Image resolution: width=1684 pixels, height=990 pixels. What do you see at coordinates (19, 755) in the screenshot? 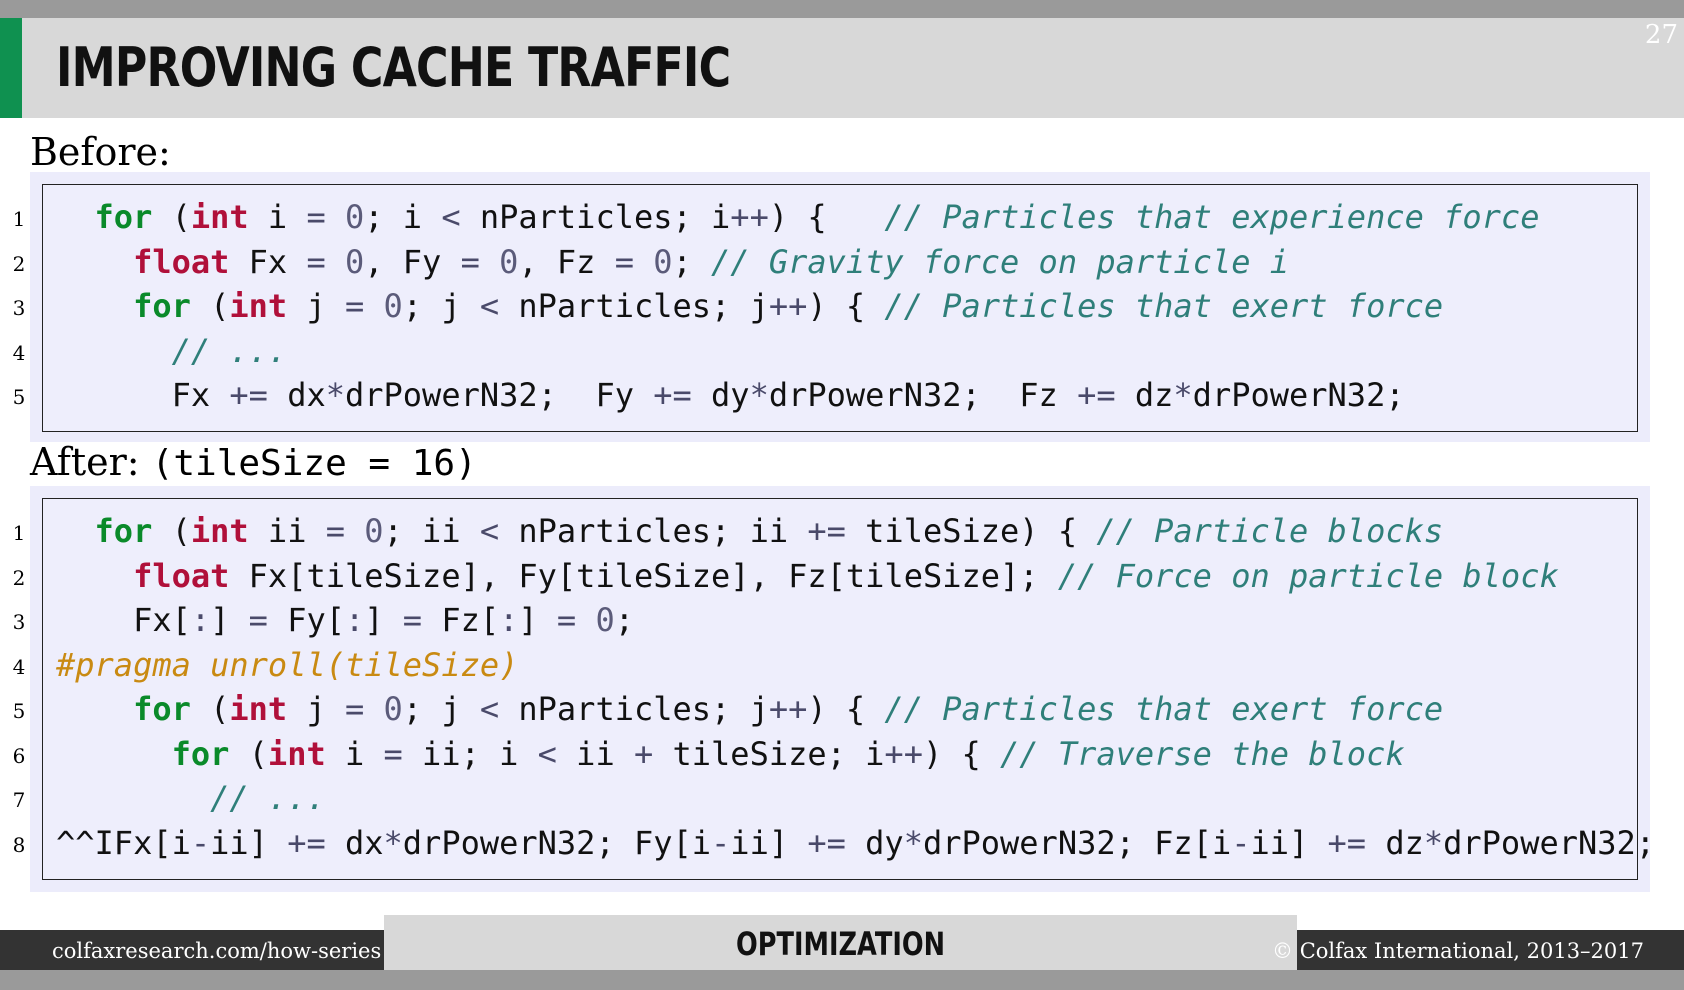
I see `line-number: 6` at bounding box center [19, 755].